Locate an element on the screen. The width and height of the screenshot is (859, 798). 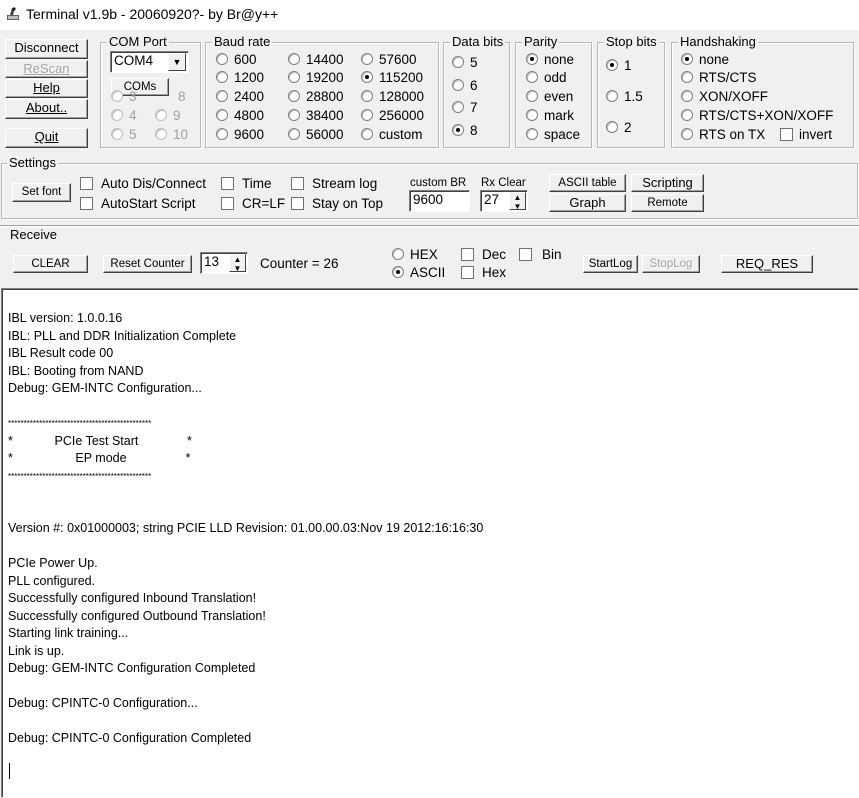
stop-bits-legend: Stop bits is located at coordinates (631, 42).